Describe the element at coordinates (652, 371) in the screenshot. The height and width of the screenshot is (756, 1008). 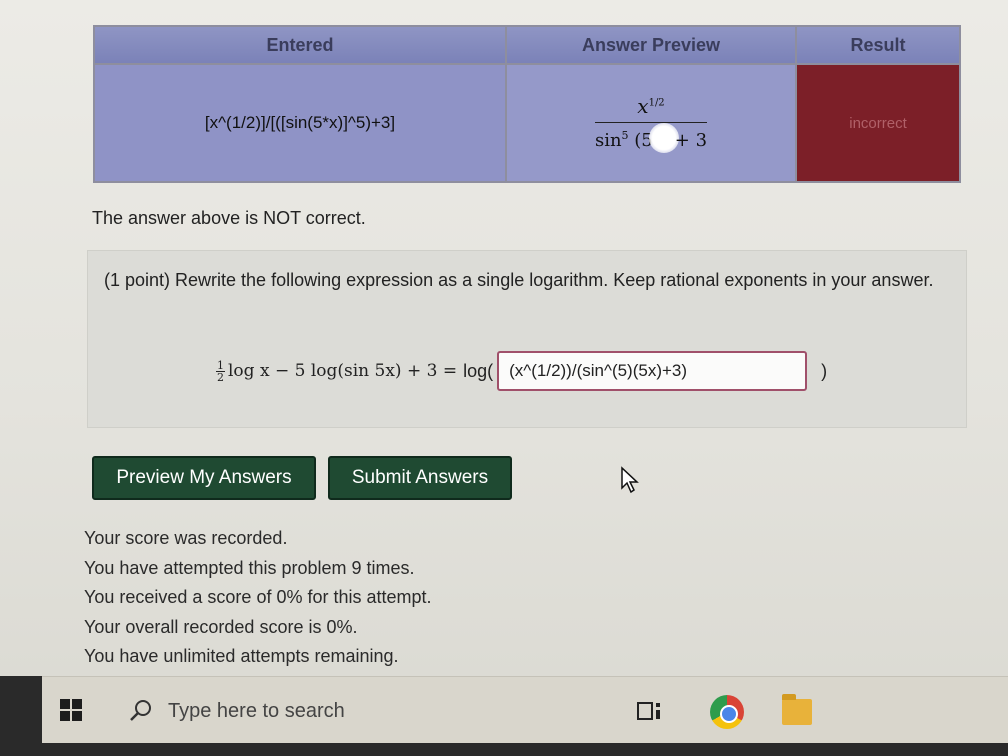
I see `answer-input` at that location.